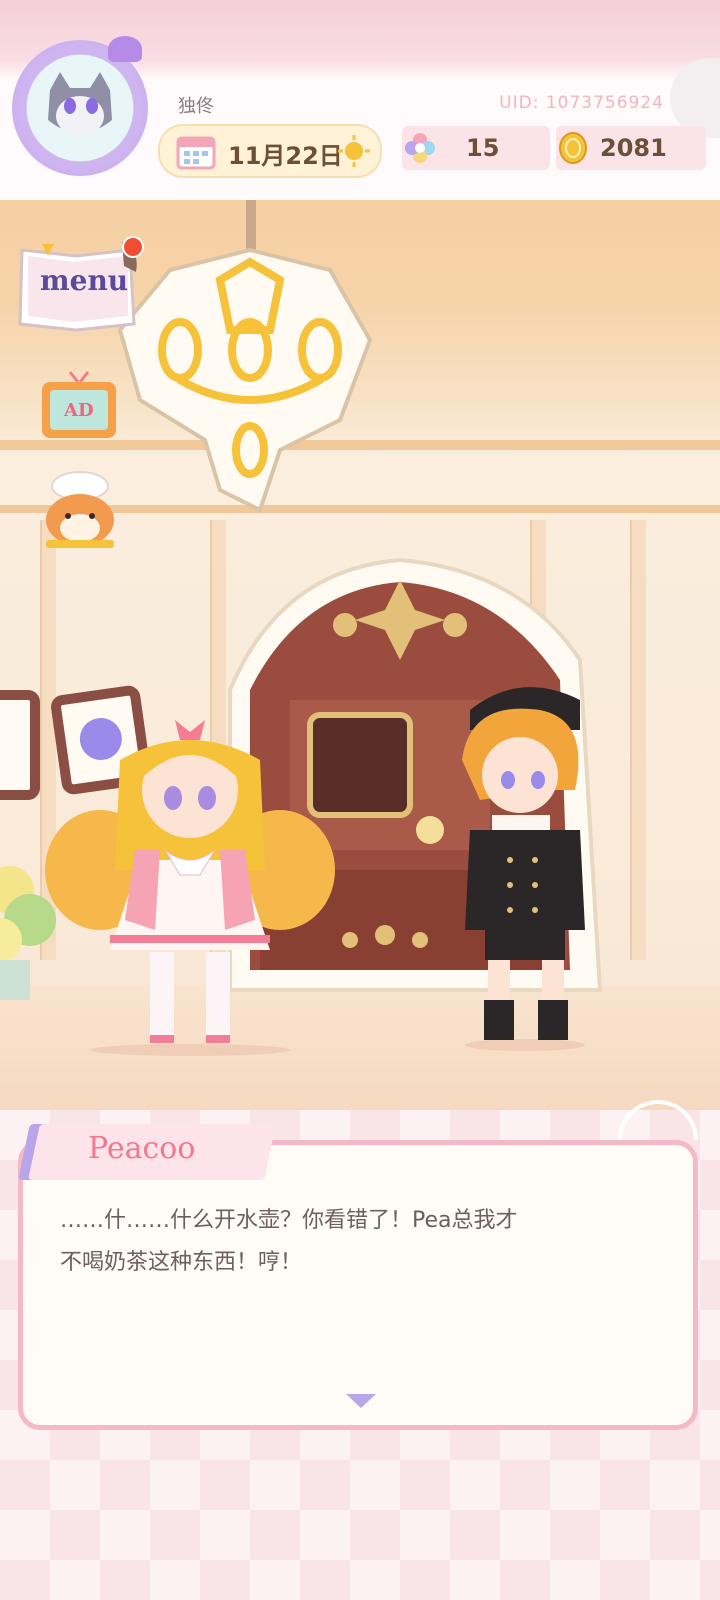  What do you see at coordinates (250, 360) in the screenshot?
I see `chandelier` at bounding box center [250, 360].